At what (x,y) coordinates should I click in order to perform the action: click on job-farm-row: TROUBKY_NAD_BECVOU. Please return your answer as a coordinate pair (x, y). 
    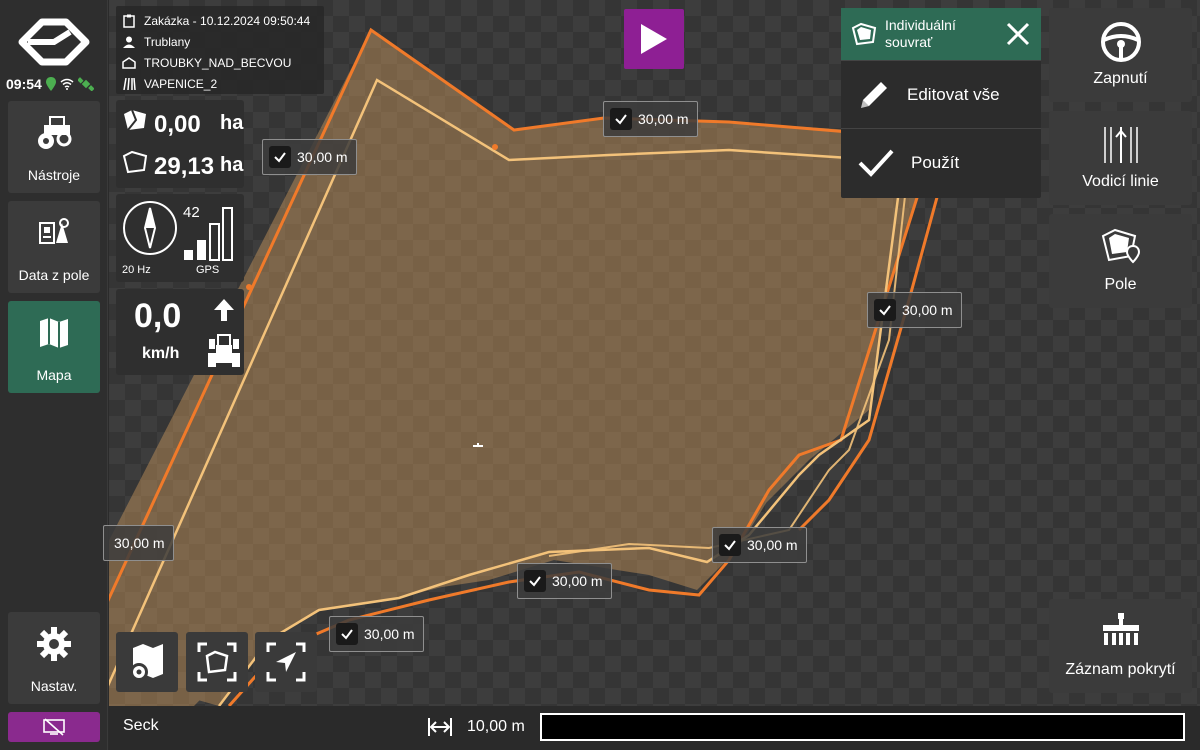
    Looking at the image, I should click on (220, 62).